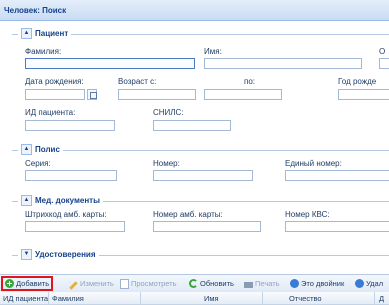 The height and width of the screenshot is (305, 389). Describe the element at coordinates (60, 200) in the screenshot. I see `med-docs-legend: ▲ Мед. документы` at that location.